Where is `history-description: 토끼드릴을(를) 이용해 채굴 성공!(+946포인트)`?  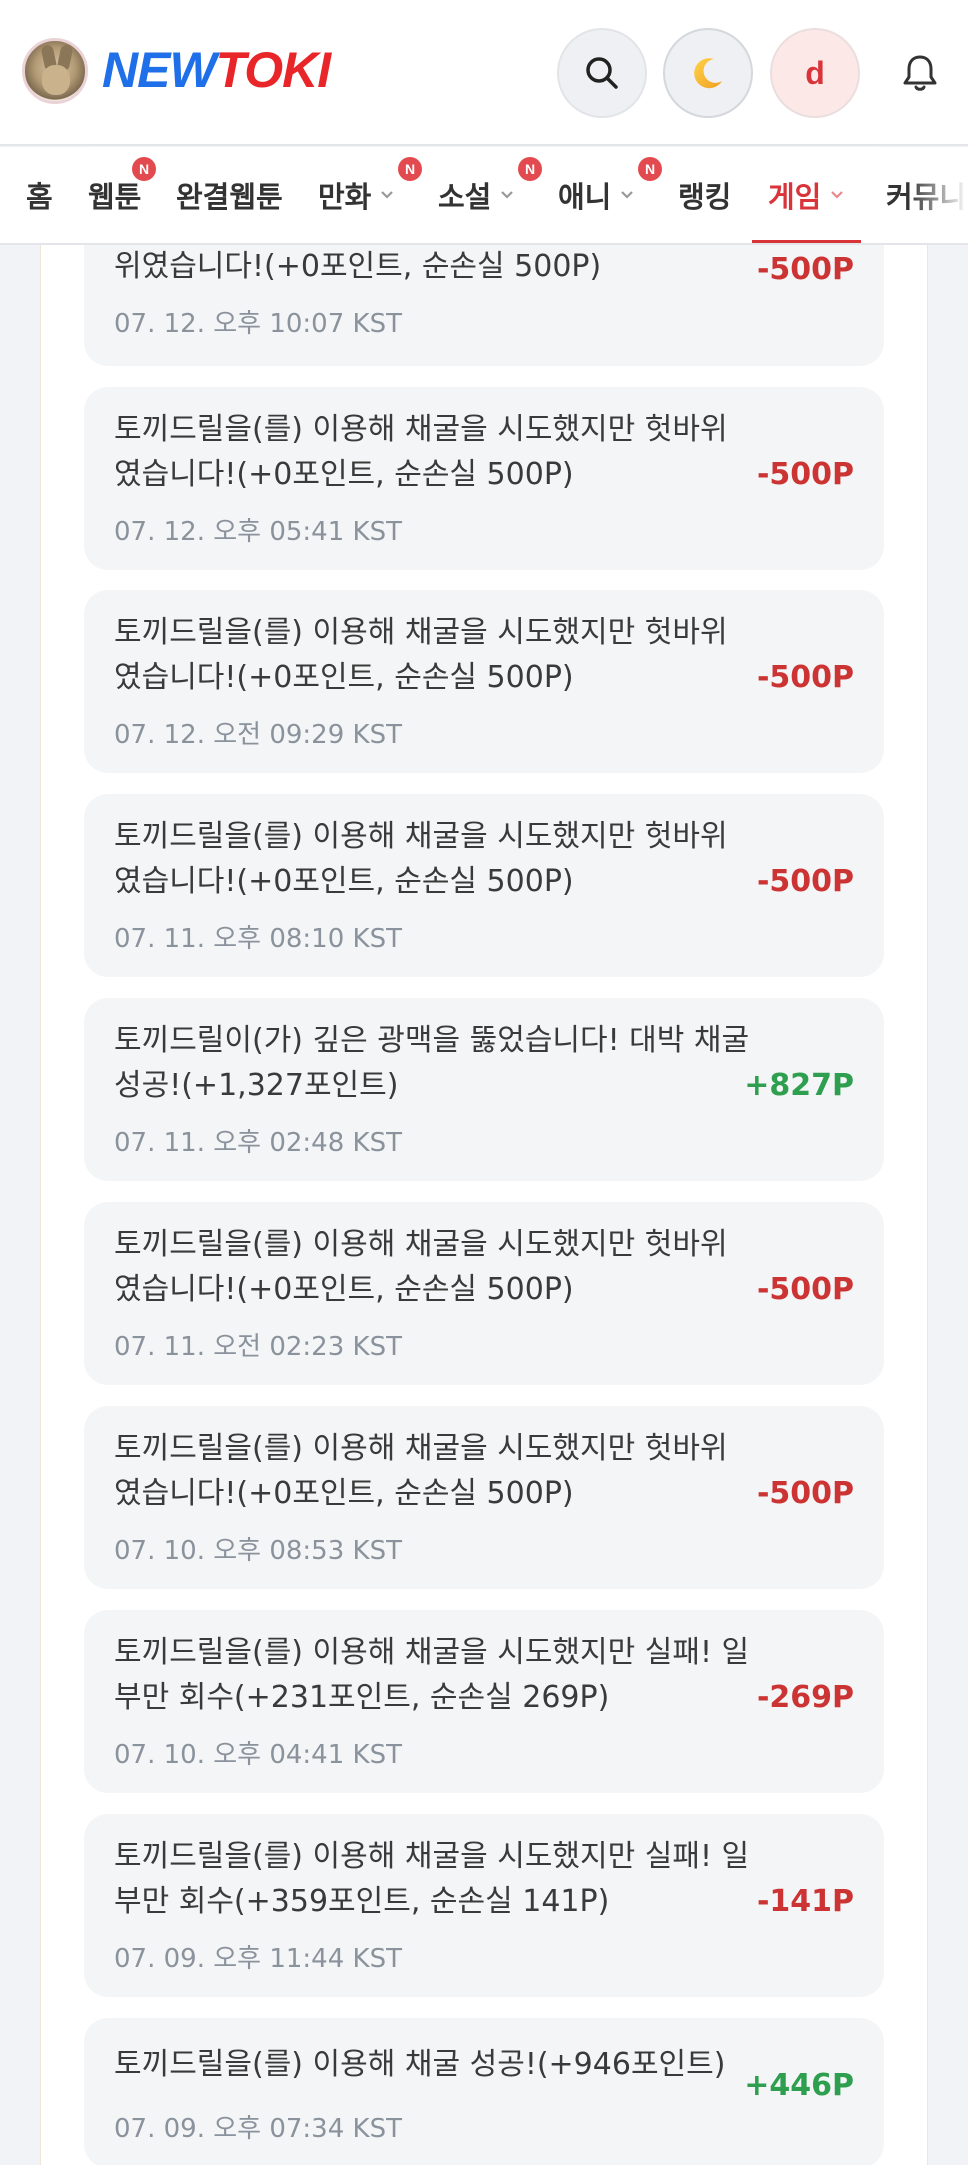 history-description: 토끼드릴을(를) 이용해 채굴 성공!(+946포인트) is located at coordinates (420, 2064).